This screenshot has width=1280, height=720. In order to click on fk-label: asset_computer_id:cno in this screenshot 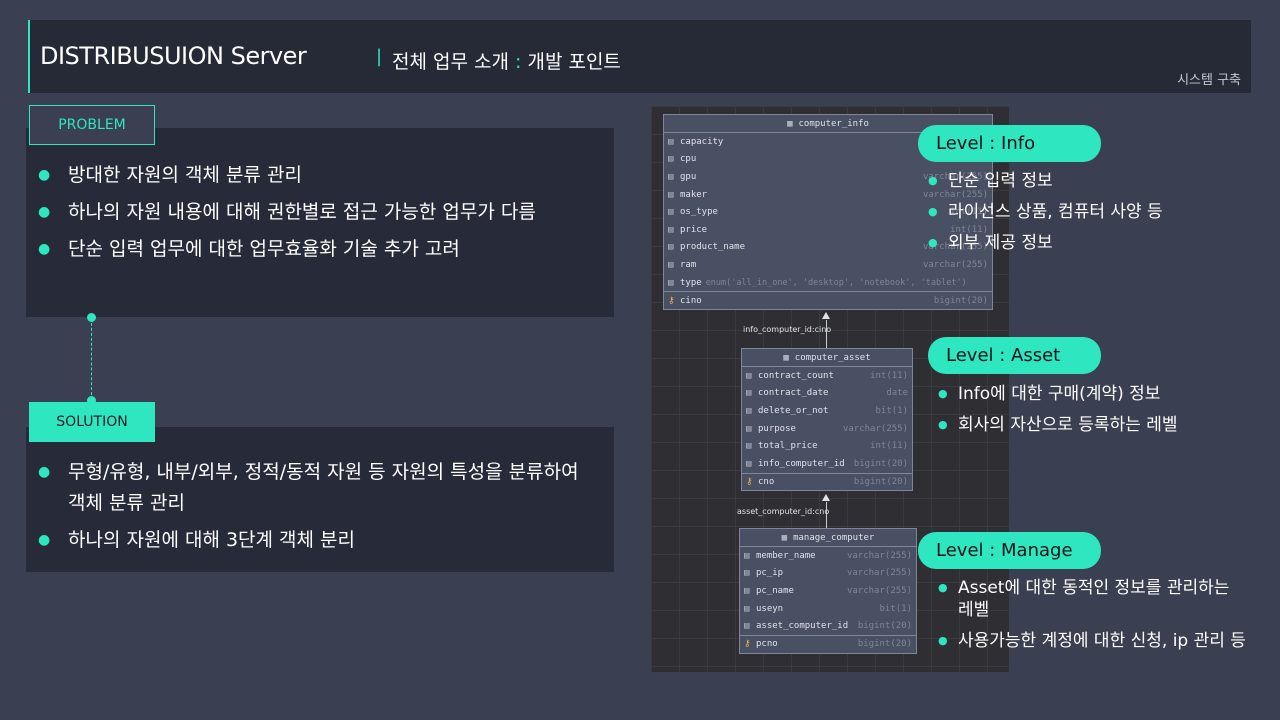, I will do `click(783, 511)`.